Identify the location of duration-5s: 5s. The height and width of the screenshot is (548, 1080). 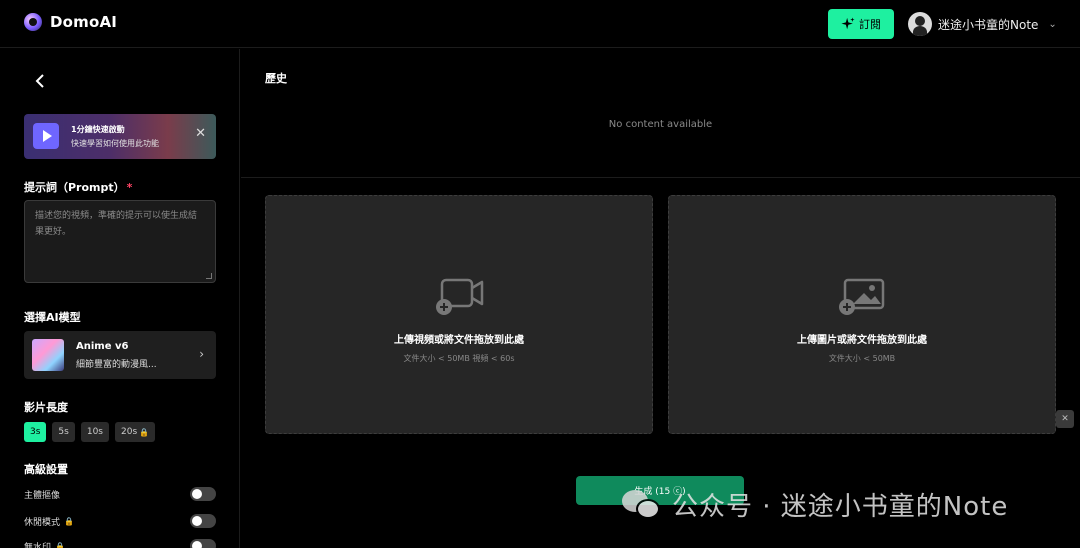
(63, 432).